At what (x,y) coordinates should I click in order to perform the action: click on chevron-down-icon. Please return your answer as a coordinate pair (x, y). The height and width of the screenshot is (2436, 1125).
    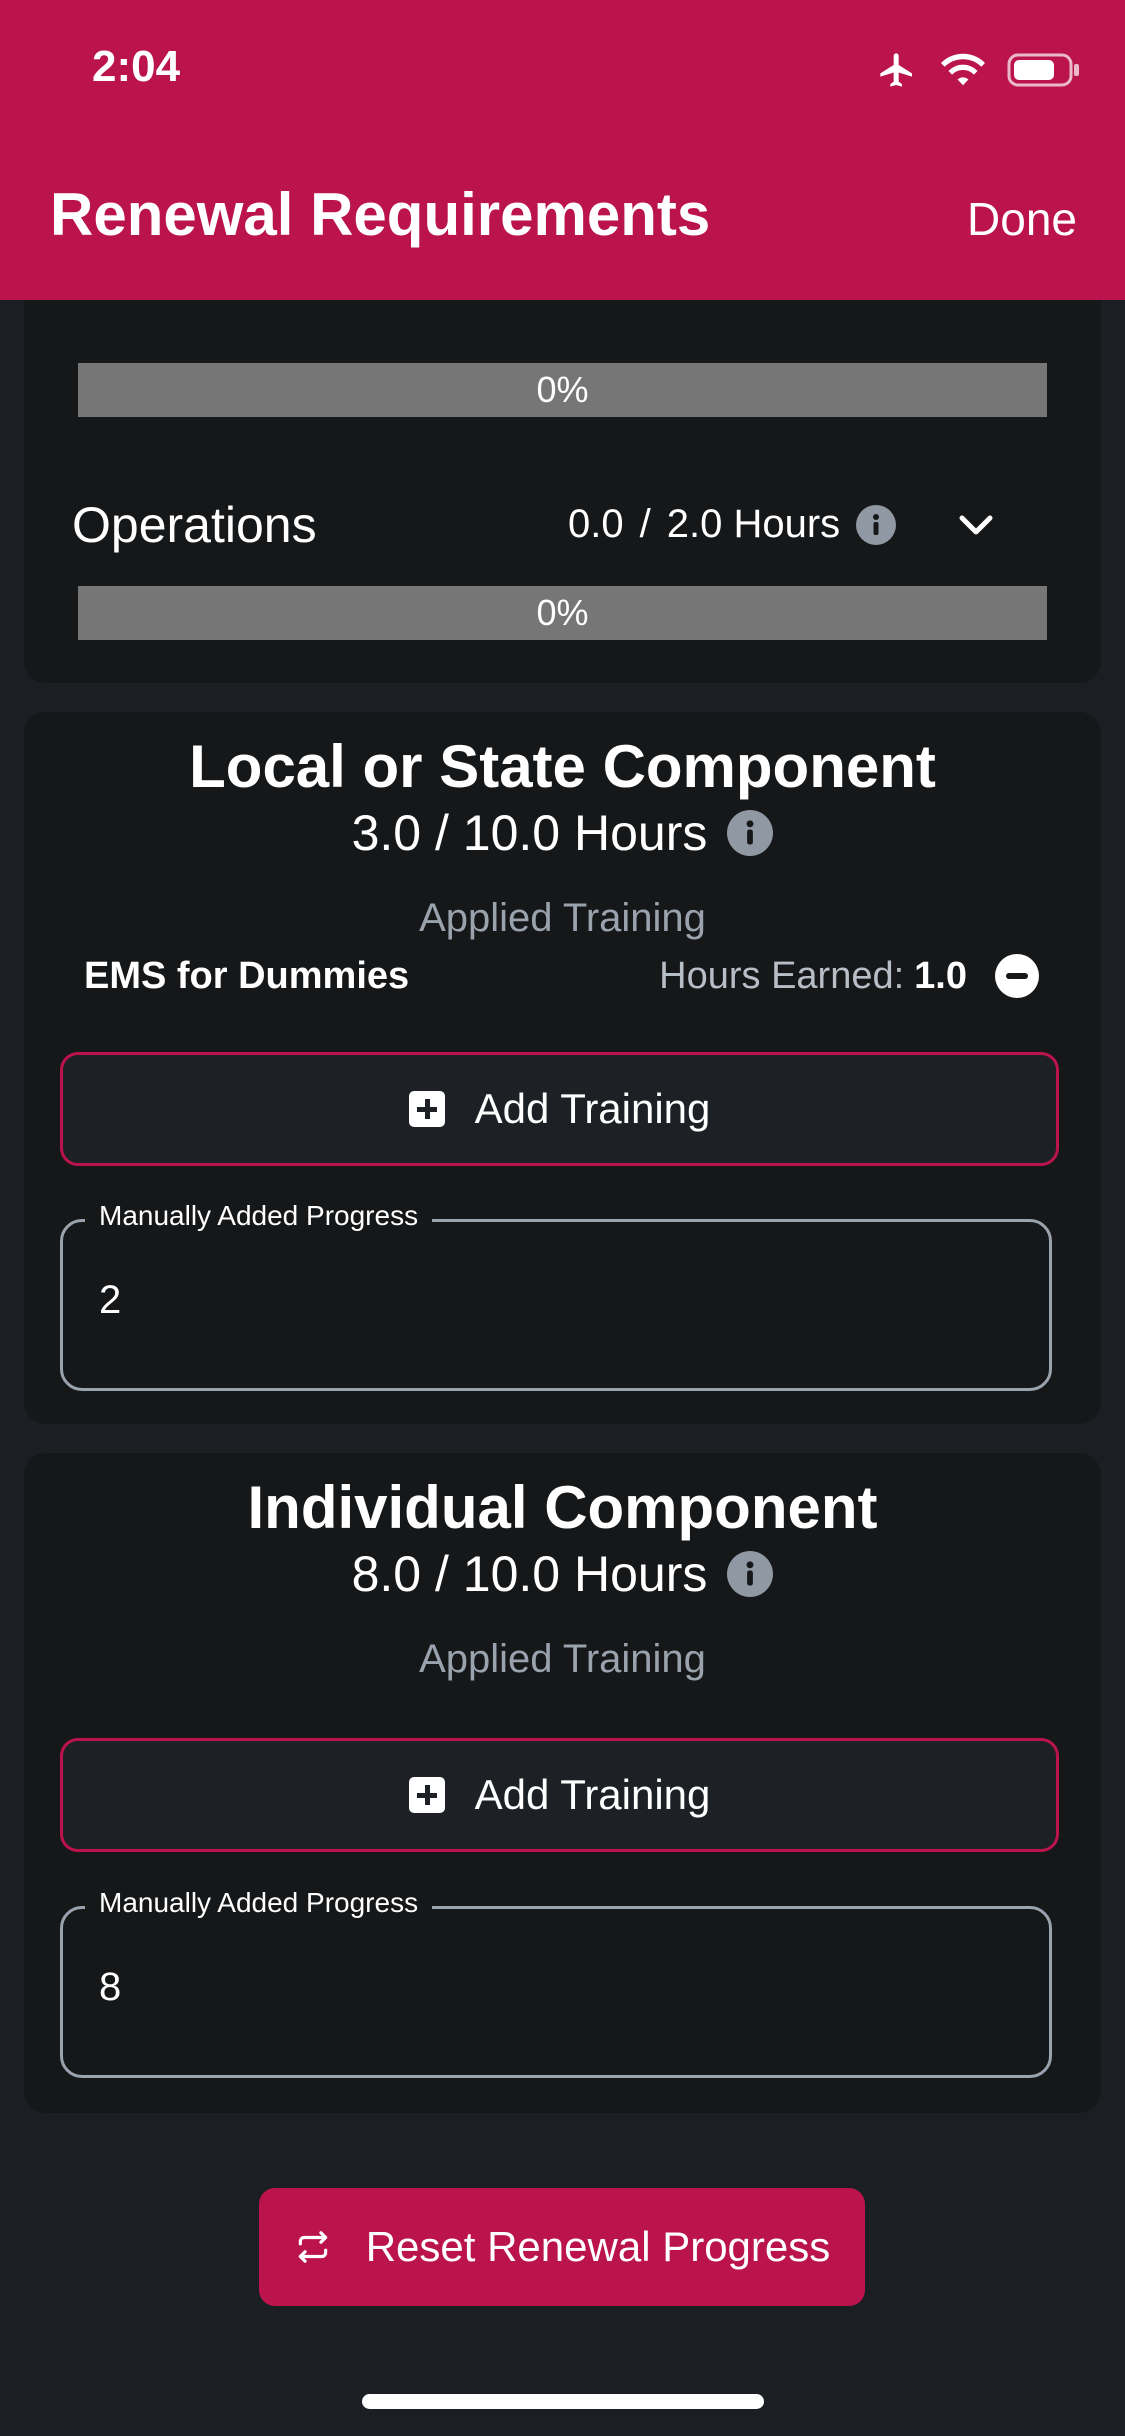
    Looking at the image, I should click on (976, 525).